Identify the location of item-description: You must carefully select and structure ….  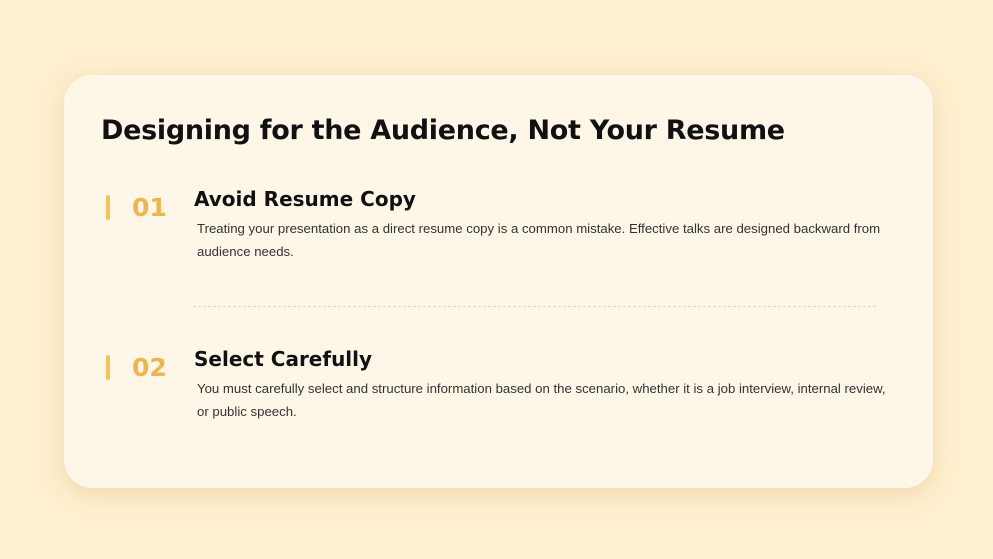
(541, 400).